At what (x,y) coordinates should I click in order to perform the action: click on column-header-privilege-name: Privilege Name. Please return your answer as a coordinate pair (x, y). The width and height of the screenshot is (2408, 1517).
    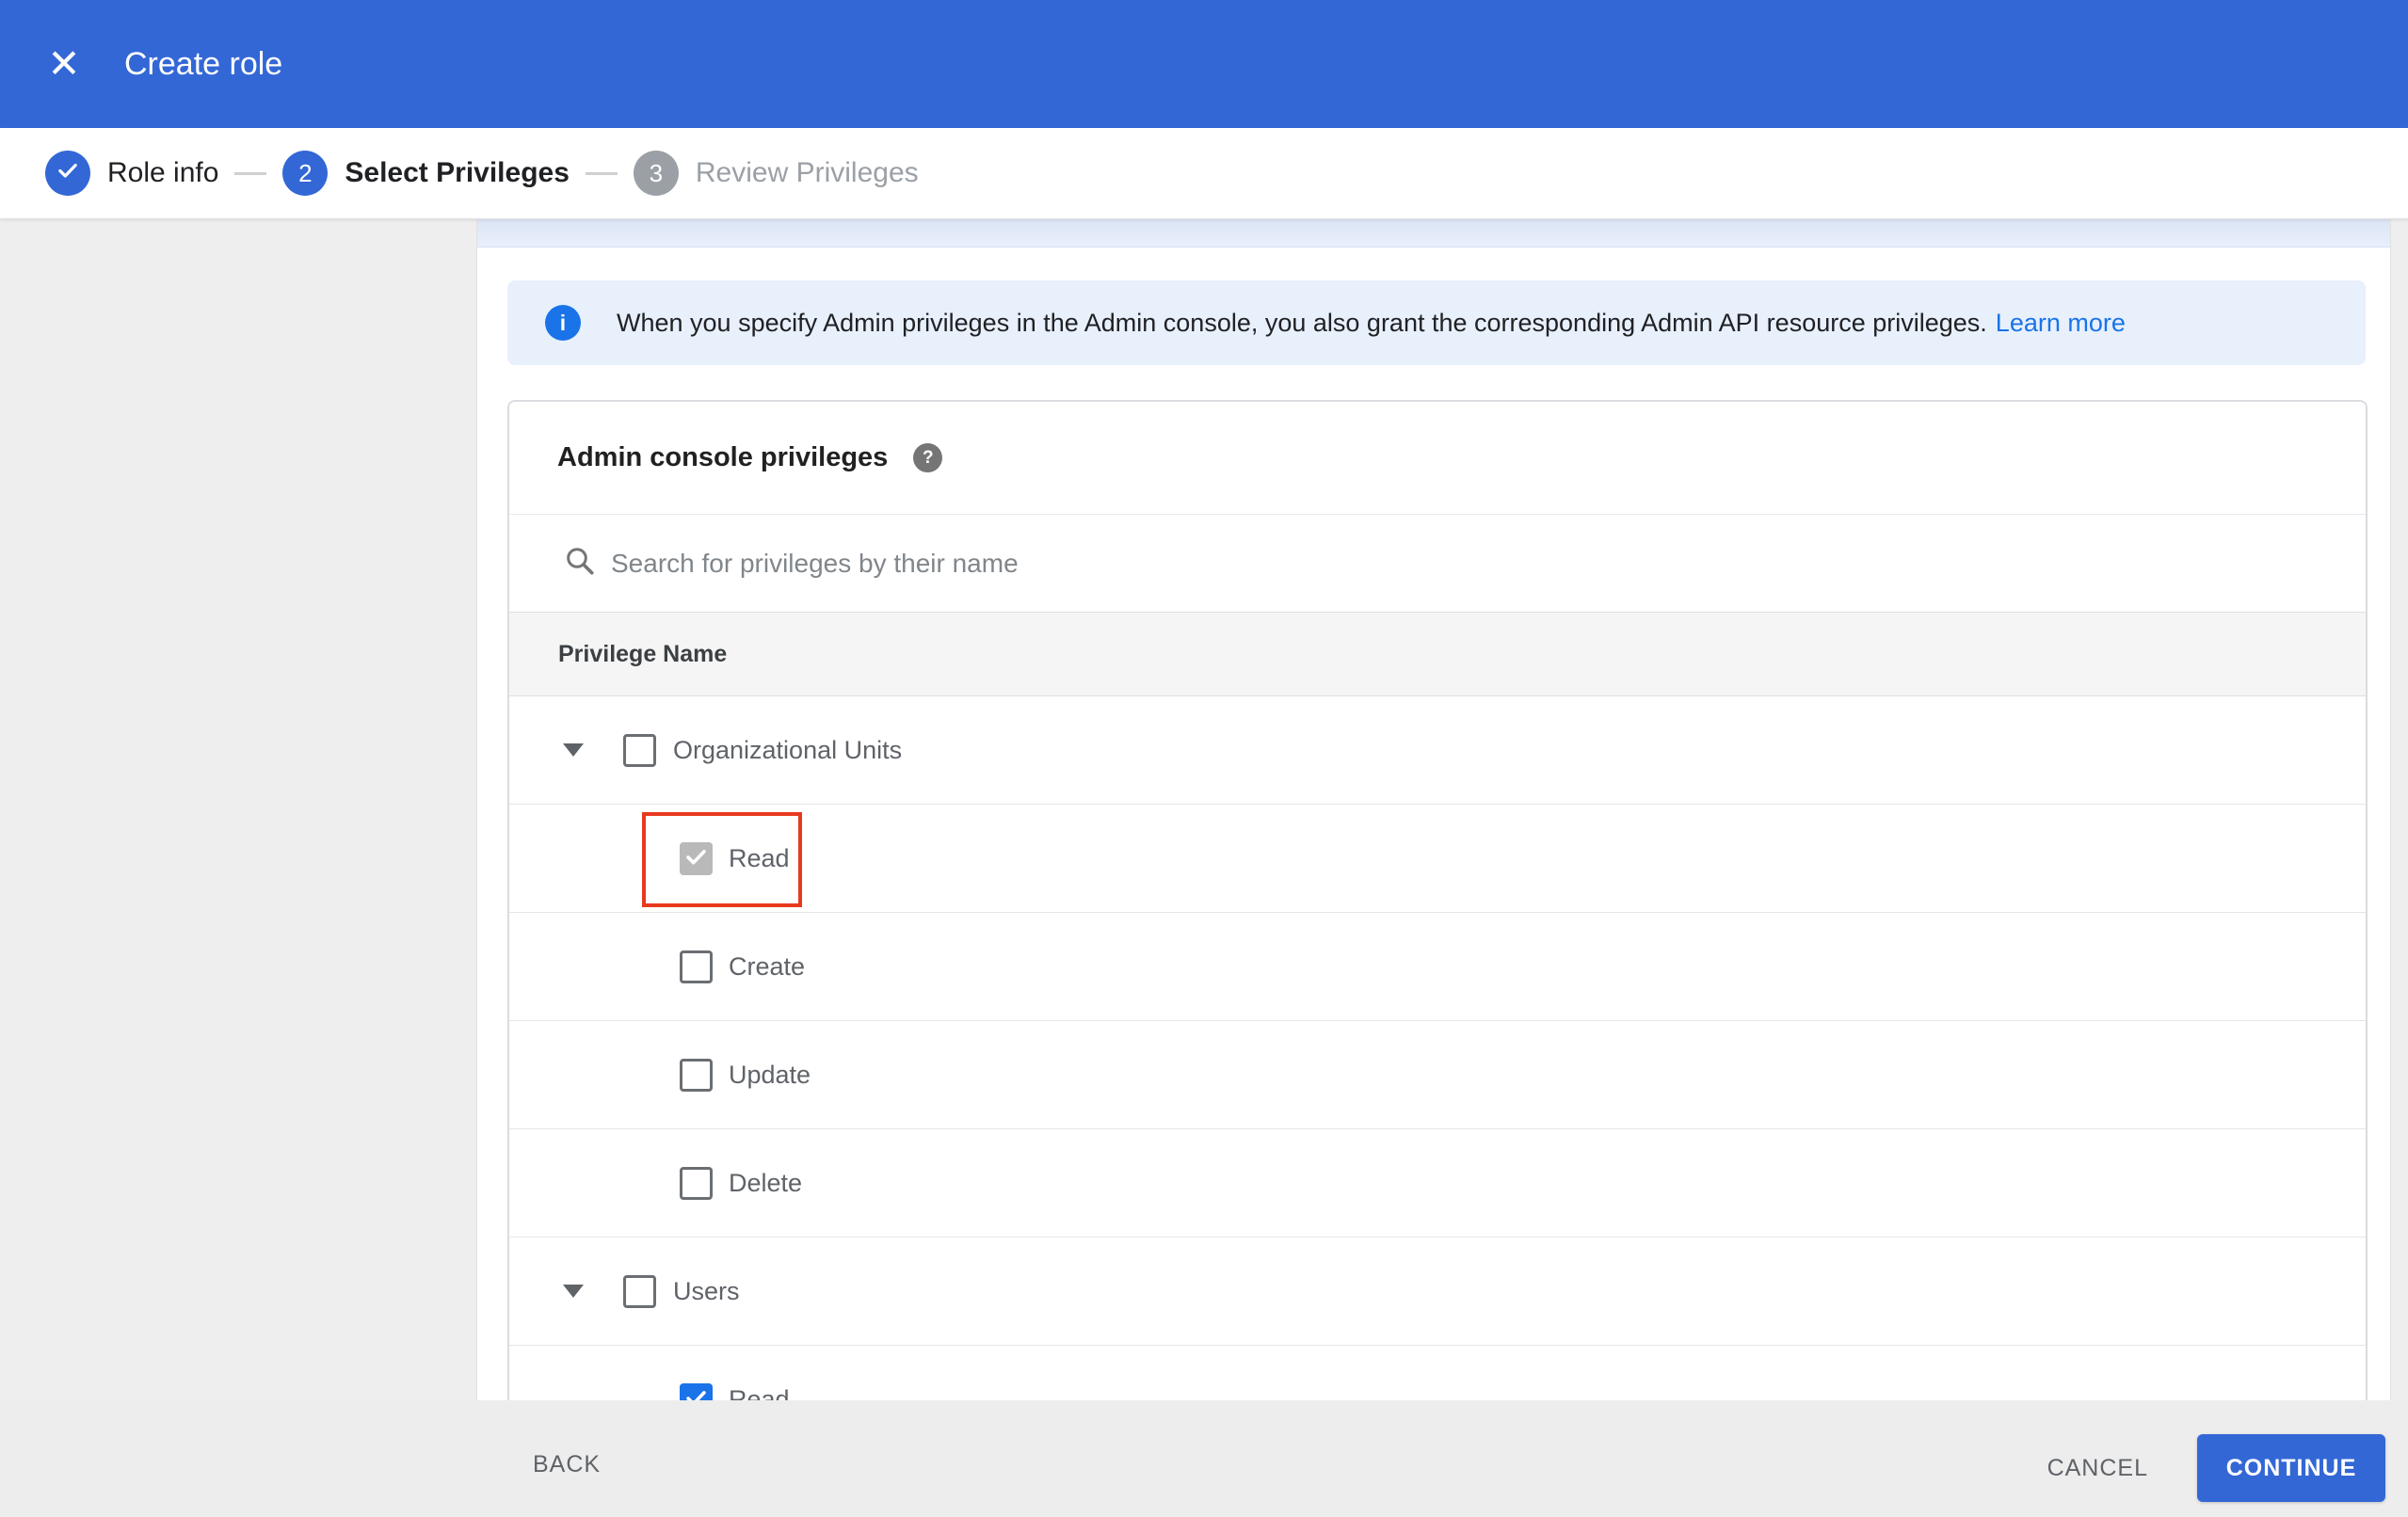
    Looking at the image, I should click on (643, 653).